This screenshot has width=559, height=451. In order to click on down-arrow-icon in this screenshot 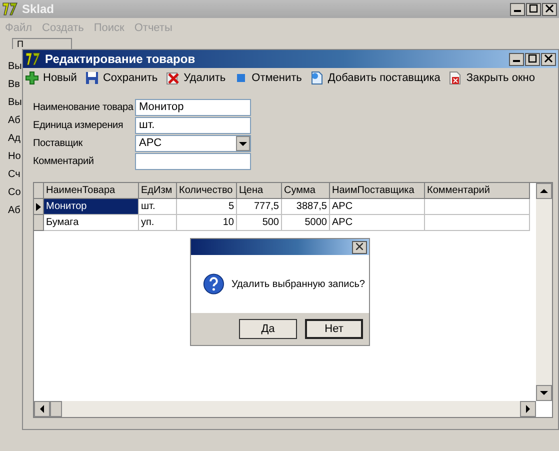, I will do `click(544, 393)`.